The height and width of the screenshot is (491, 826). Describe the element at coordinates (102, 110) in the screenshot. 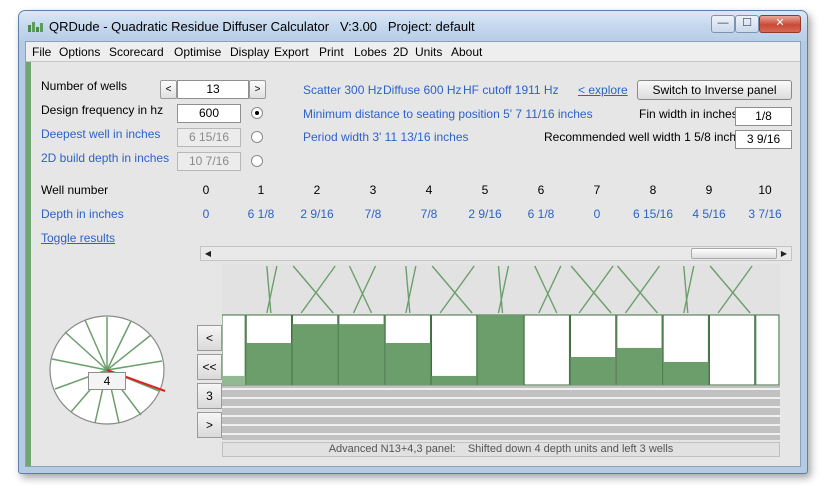

I see `design-frequency-label: Design frequency in hz` at that location.